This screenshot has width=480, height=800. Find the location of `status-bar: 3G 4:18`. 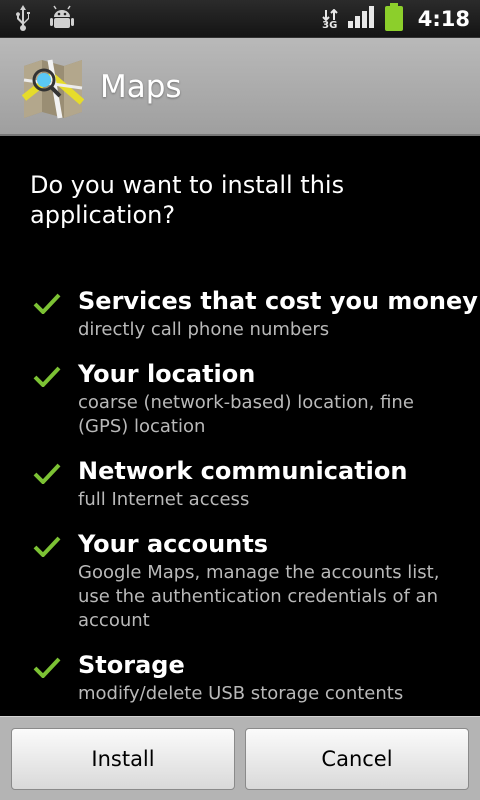

status-bar: 3G 4:18 is located at coordinates (240, 19).